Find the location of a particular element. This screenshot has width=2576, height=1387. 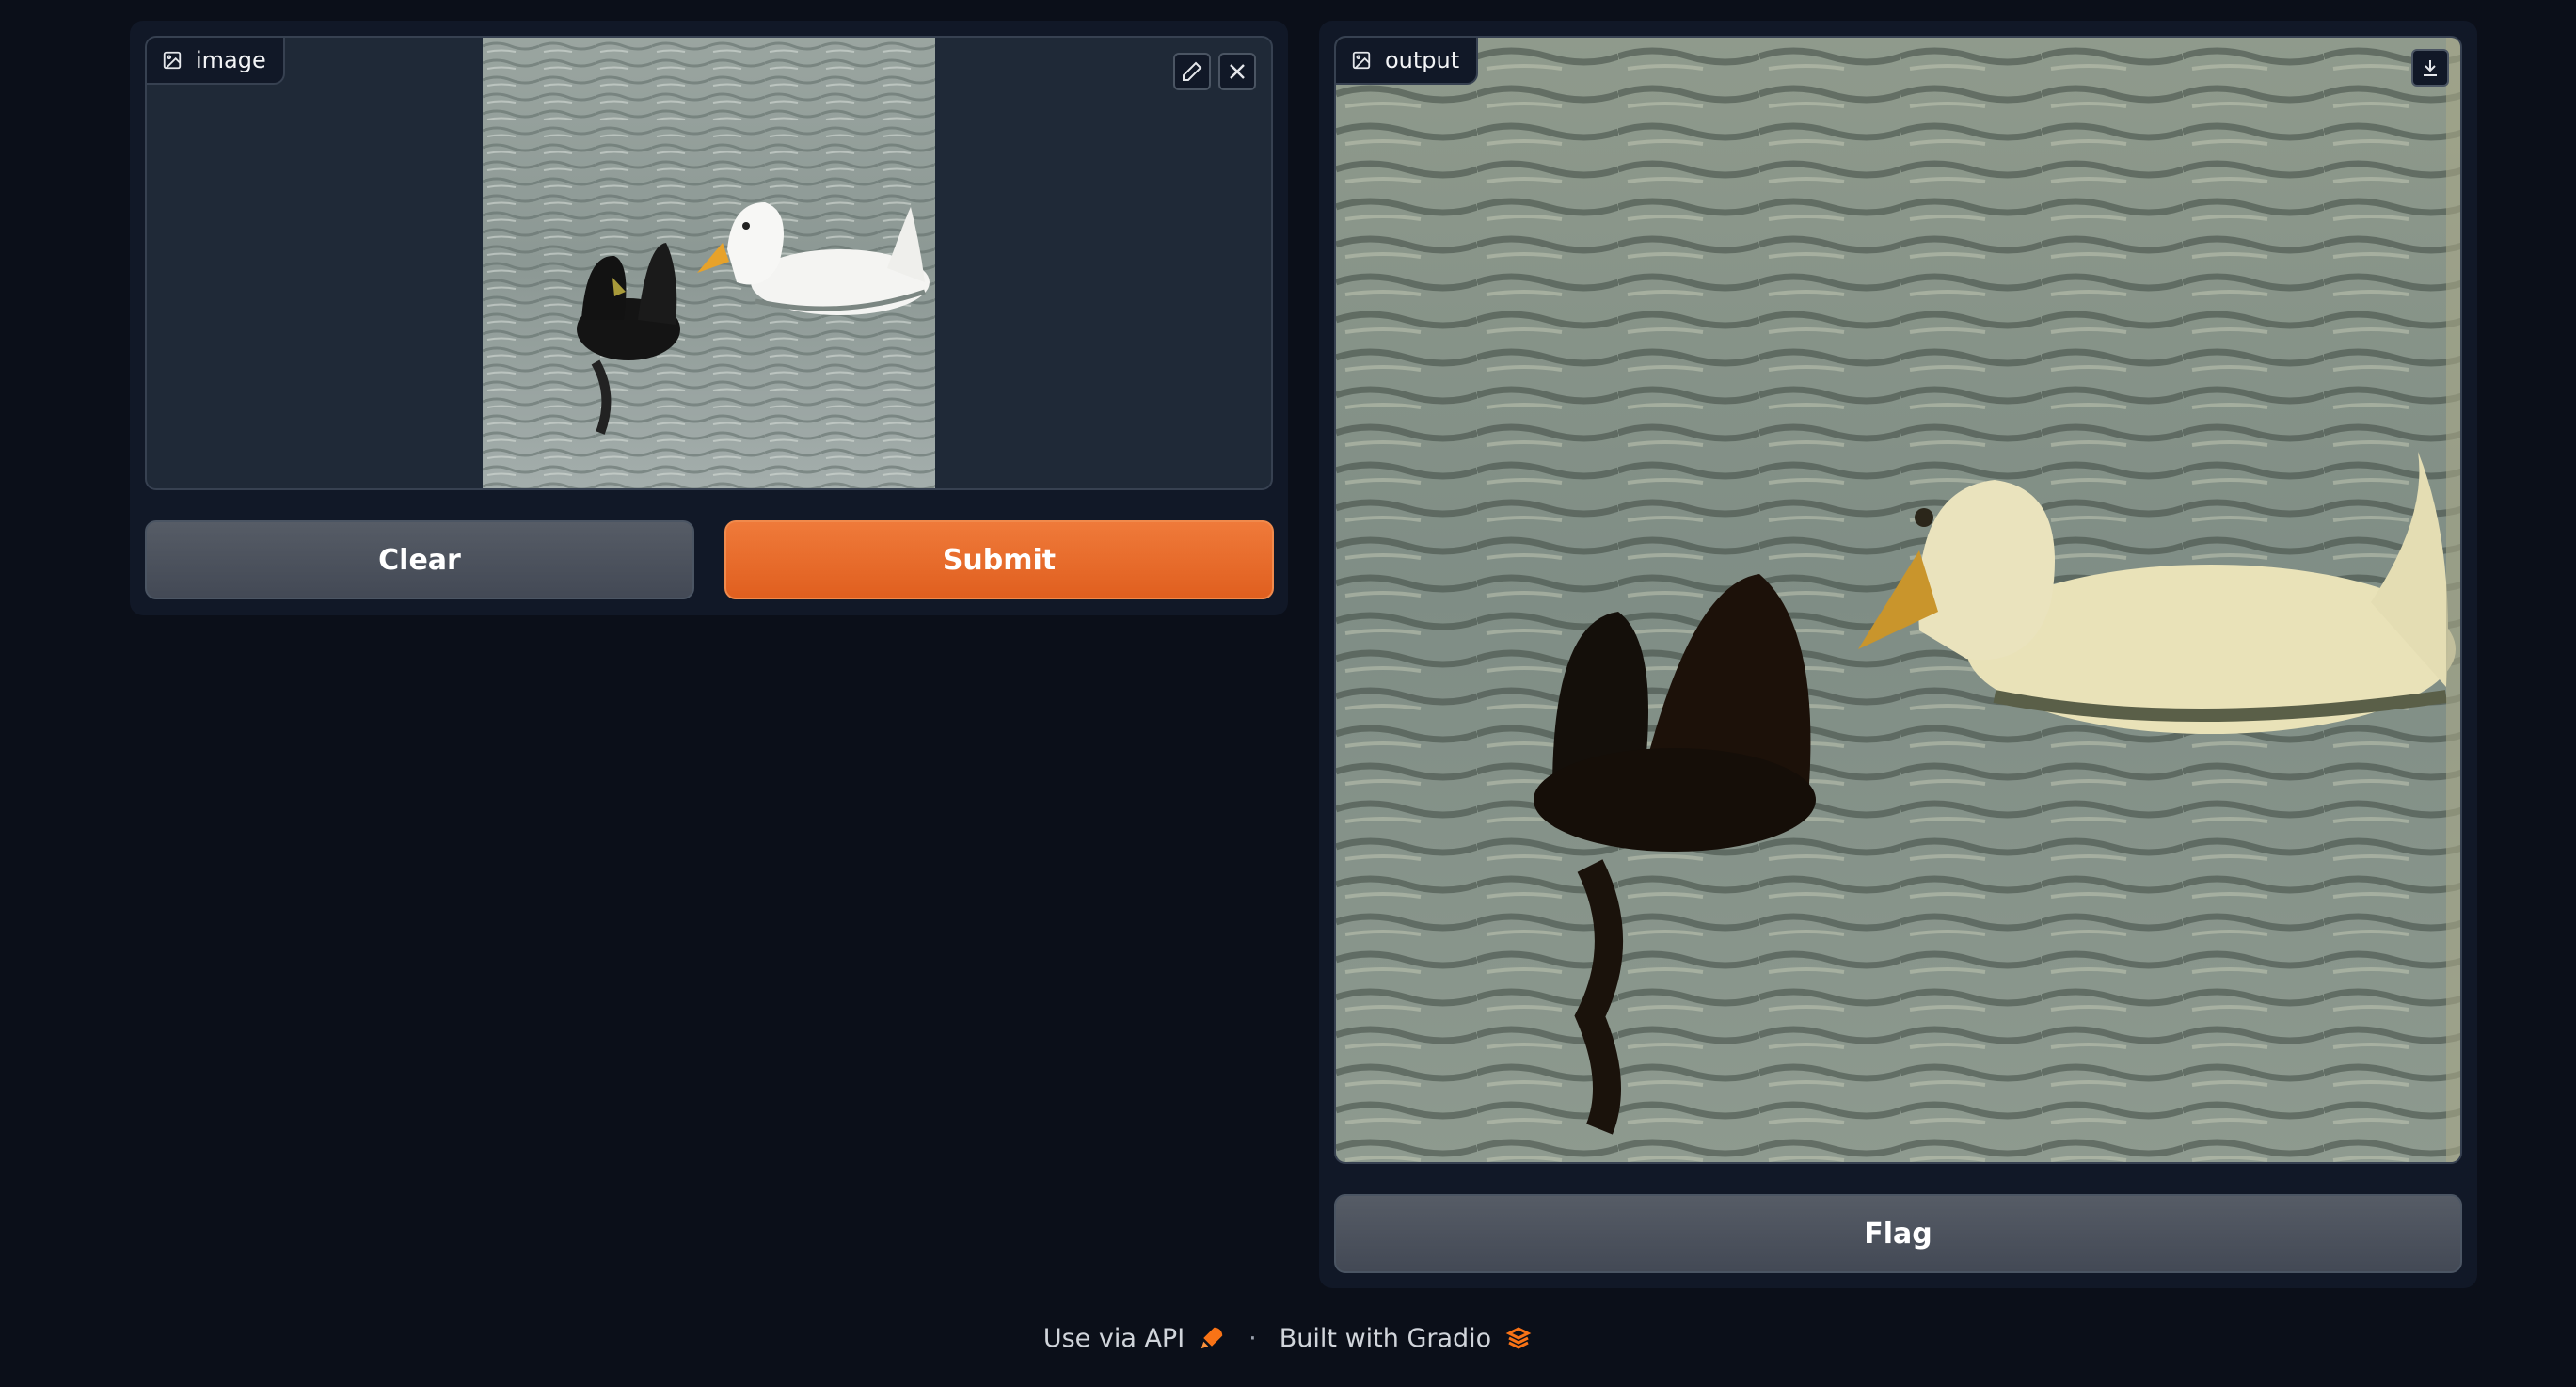

close-icon is located at coordinates (1238, 71).